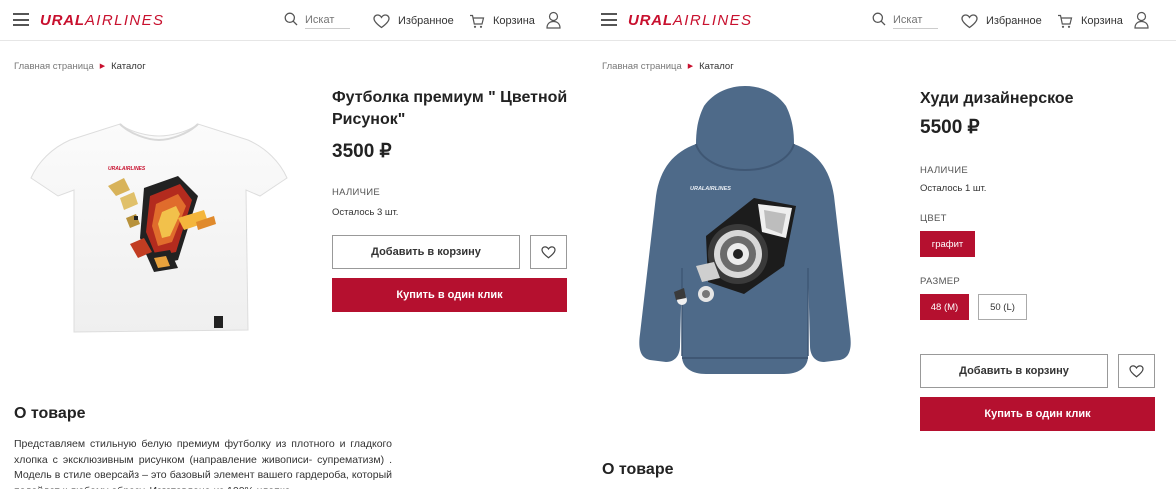  Describe the element at coordinates (362, 151) in the screenshot. I see `product-price: 3500 ₽` at that location.